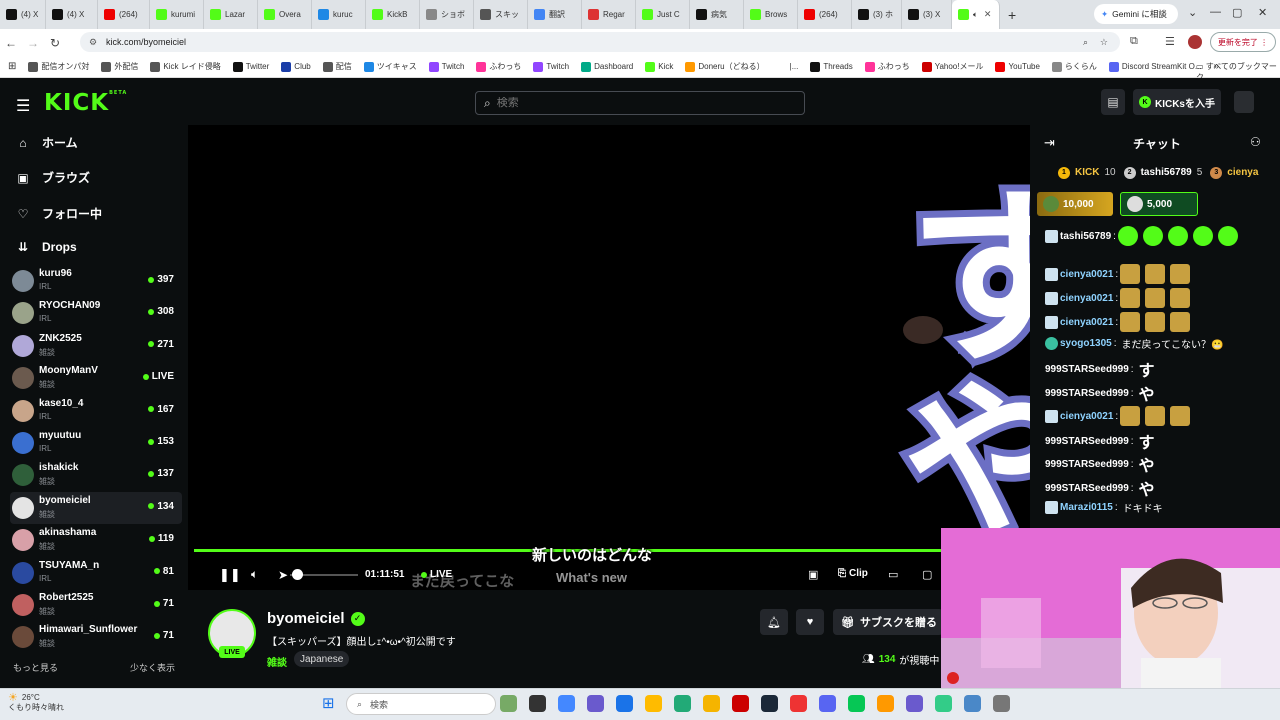 This screenshot has width=1280, height=720. What do you see at coordinates (1085, 236) in the screenshot?
I see `chat-username: tashi56789` at bounding box center [1085, 236].